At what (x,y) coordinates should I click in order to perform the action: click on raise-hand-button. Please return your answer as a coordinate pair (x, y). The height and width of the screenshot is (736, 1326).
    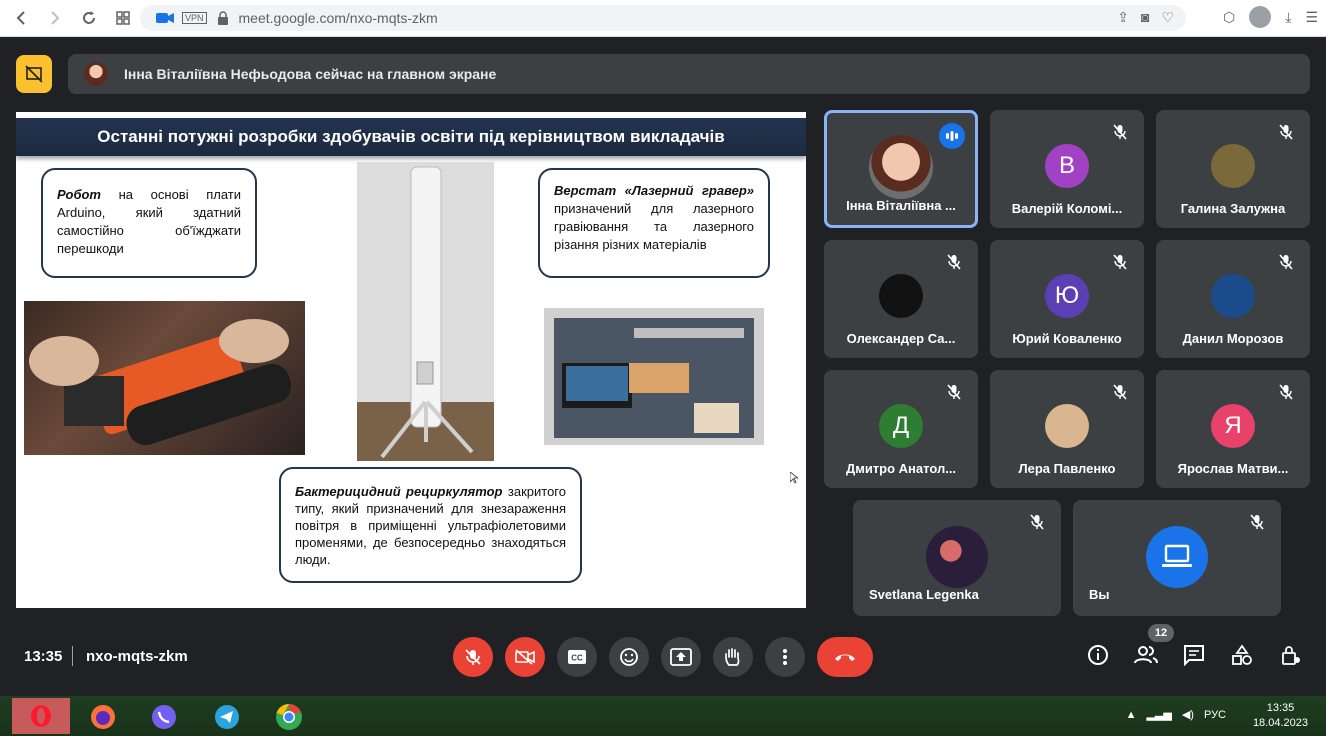
    Looking at the image, I should click on (733, 657).